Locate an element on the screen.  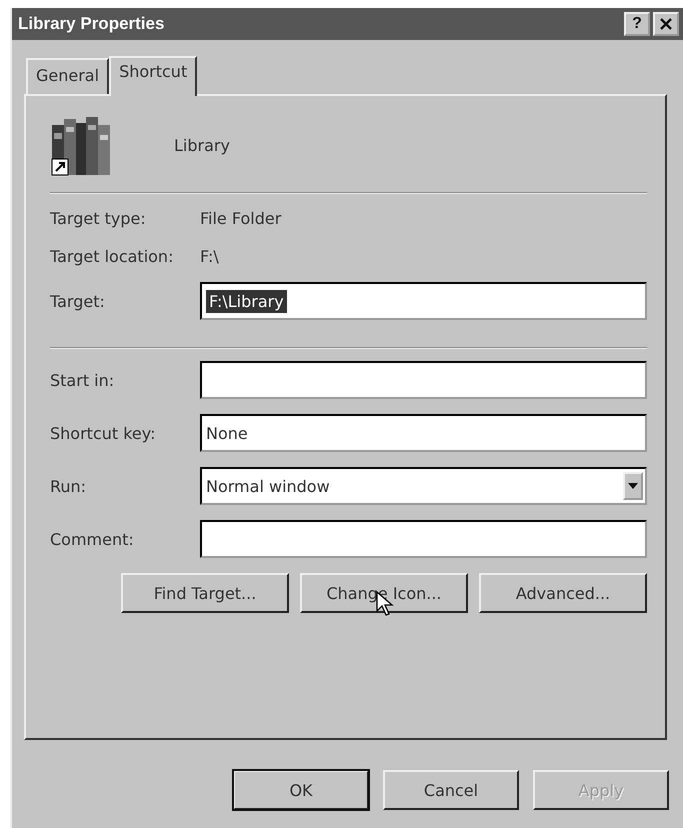
field-value: F:\ is located at coordinates (209, 256).